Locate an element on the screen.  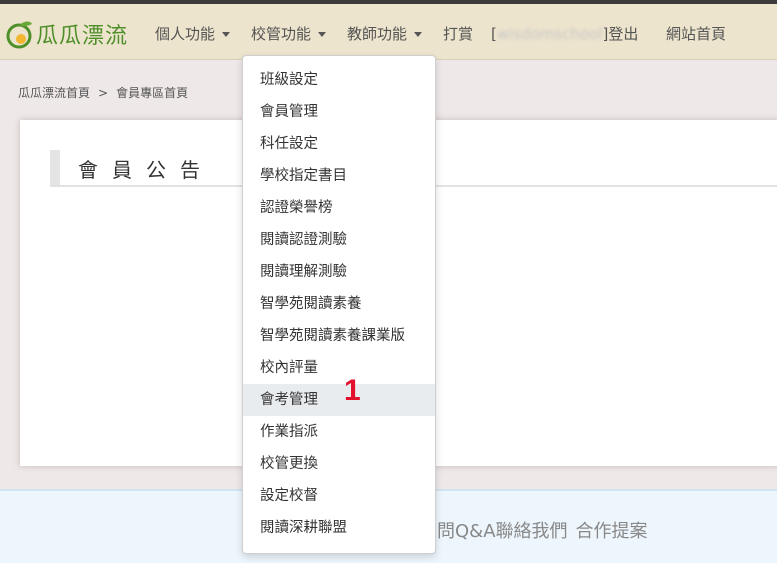
menu-item-class-settings: 班級設定 is located at coordinates (339, 80).